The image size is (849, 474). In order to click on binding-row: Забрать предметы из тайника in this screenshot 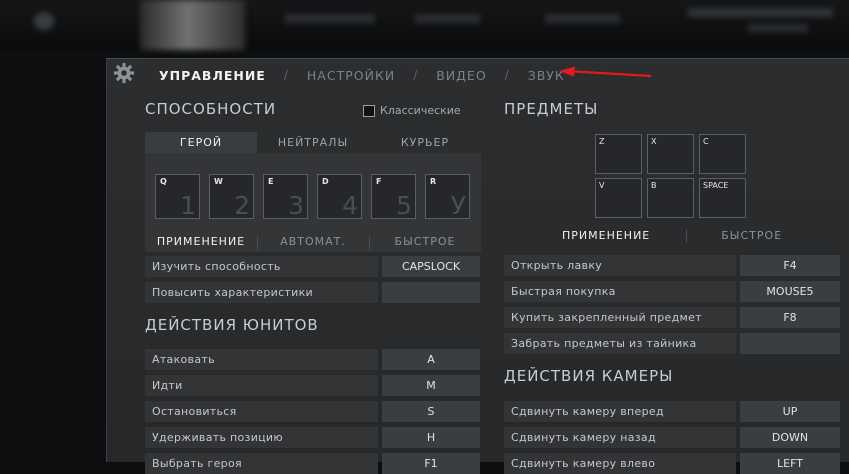, I will do `click(672, 343)`.